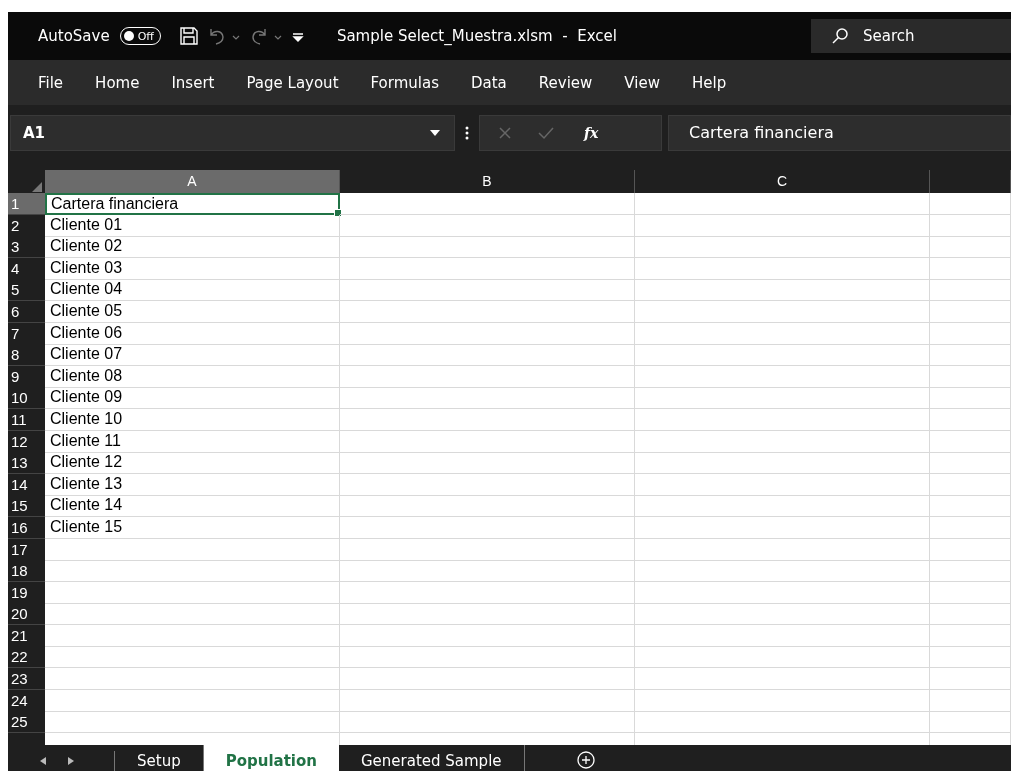 This screenshot has height=771, width=1011. I want to click on row-header: 8, so click(26, 355).